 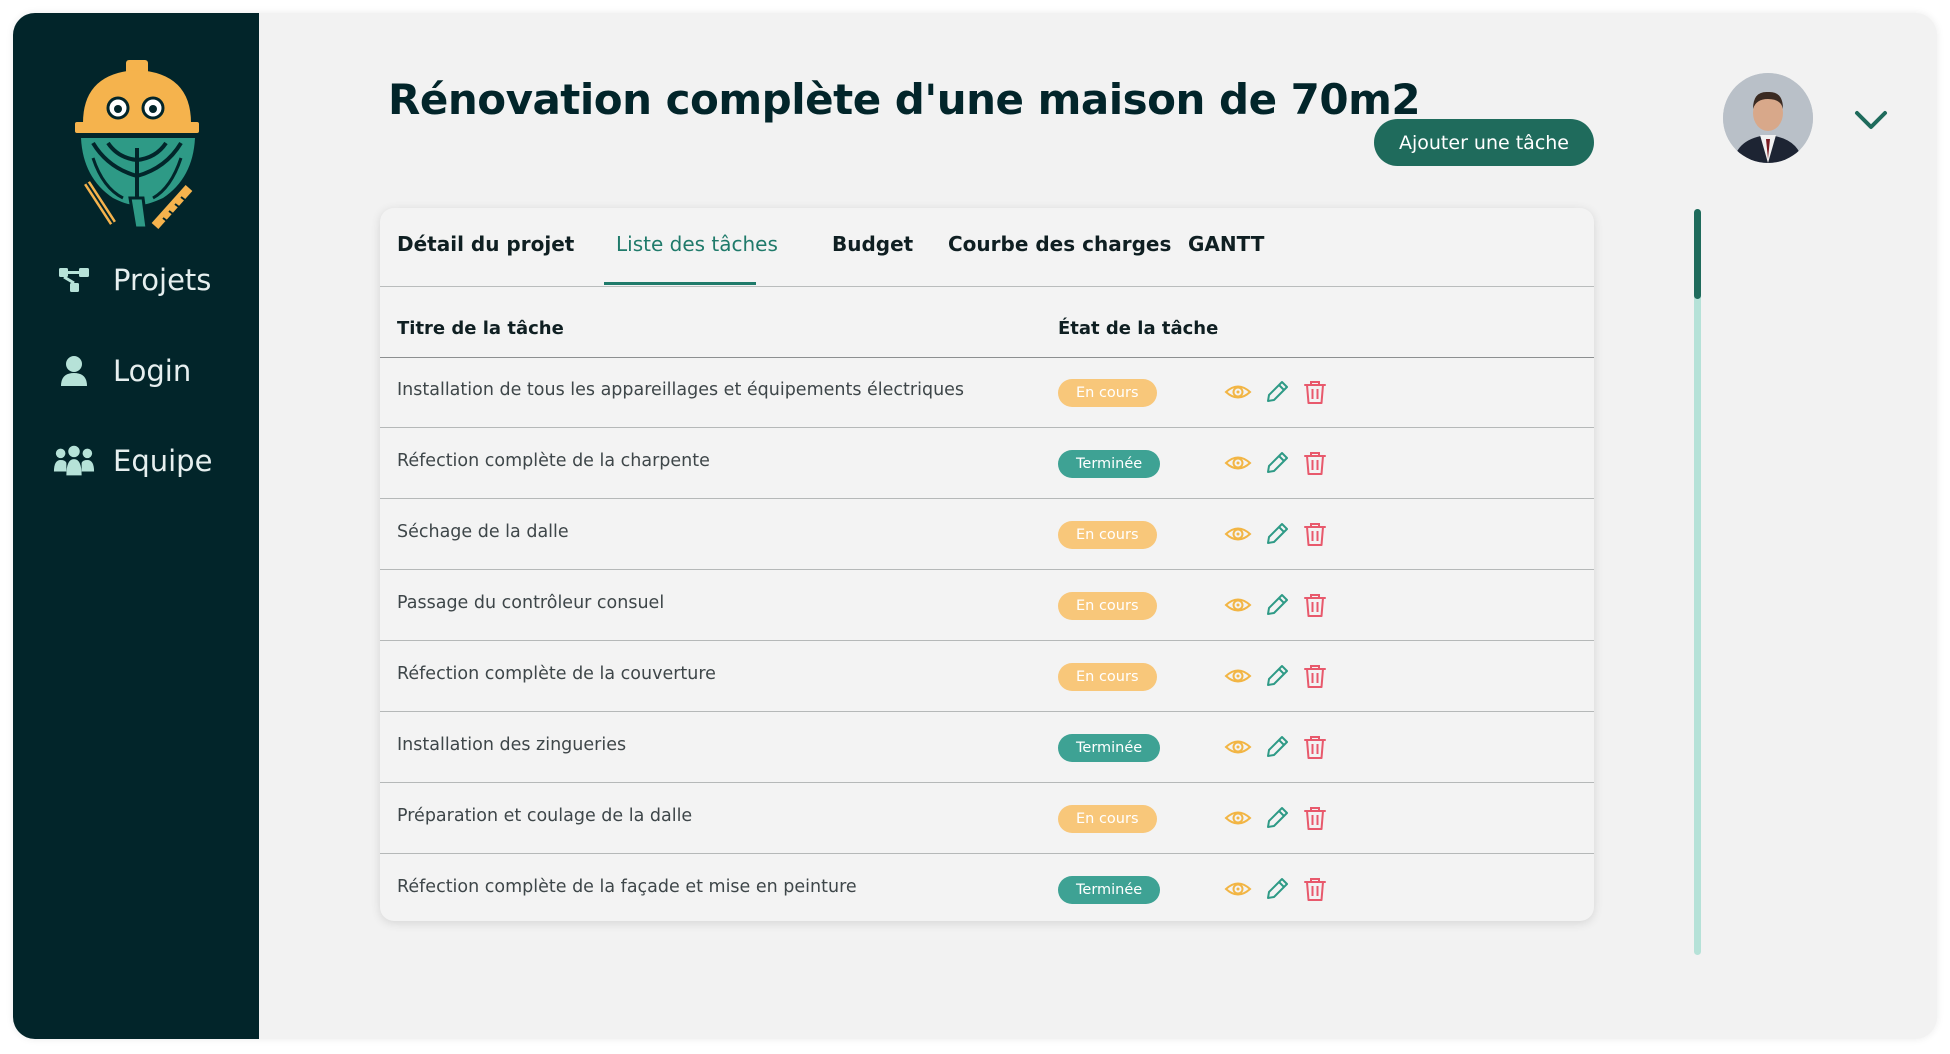 I want to click on team-icon, so click(x=74, y=461).